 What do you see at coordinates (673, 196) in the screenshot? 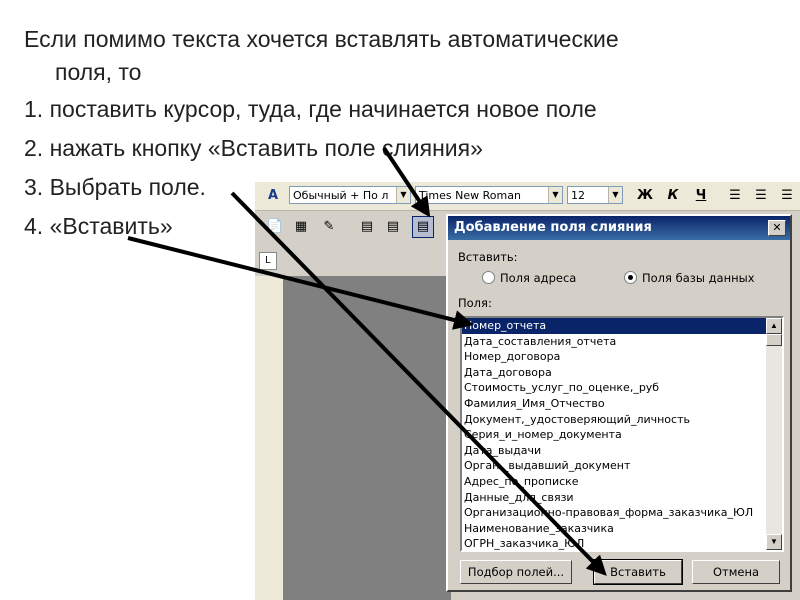
I see `italic-button: К` at bounding box center [673, 196].